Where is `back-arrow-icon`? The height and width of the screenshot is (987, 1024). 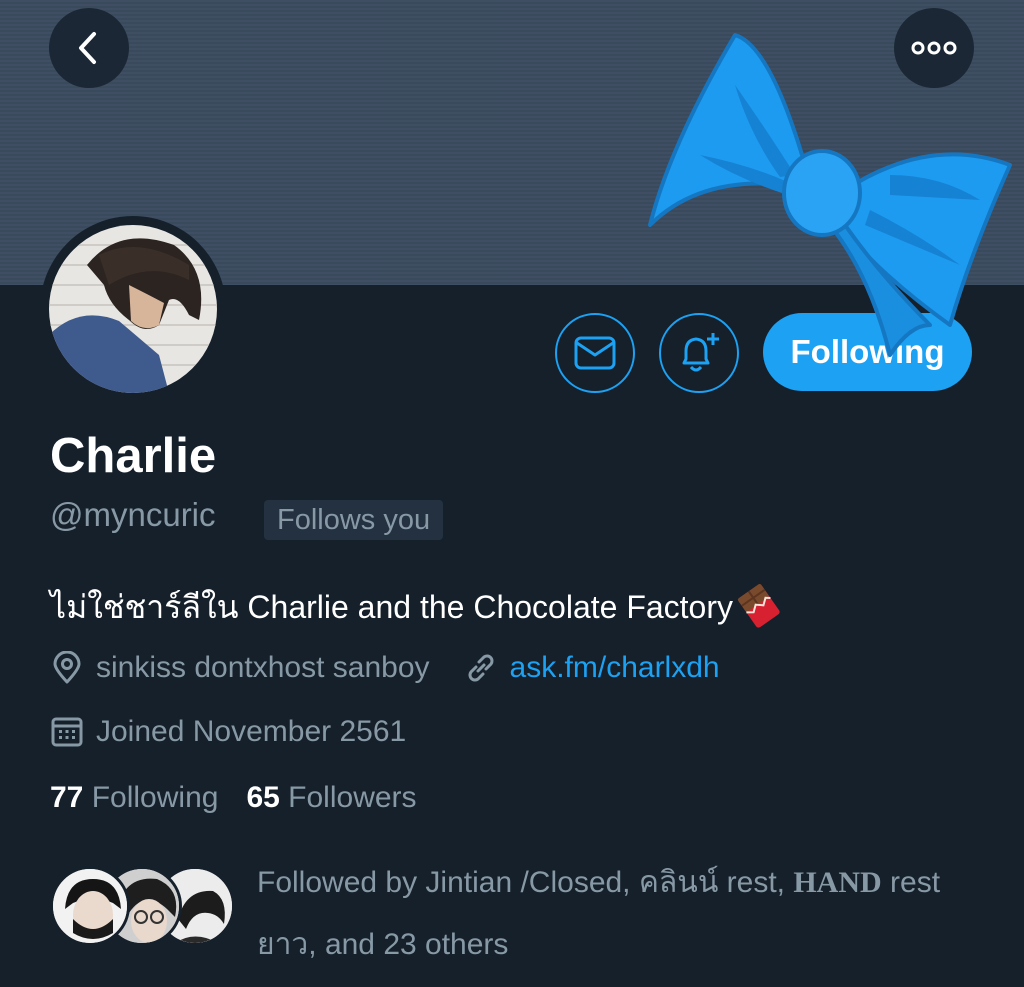
back-arrow-icon is located at coordinates (87, 48).